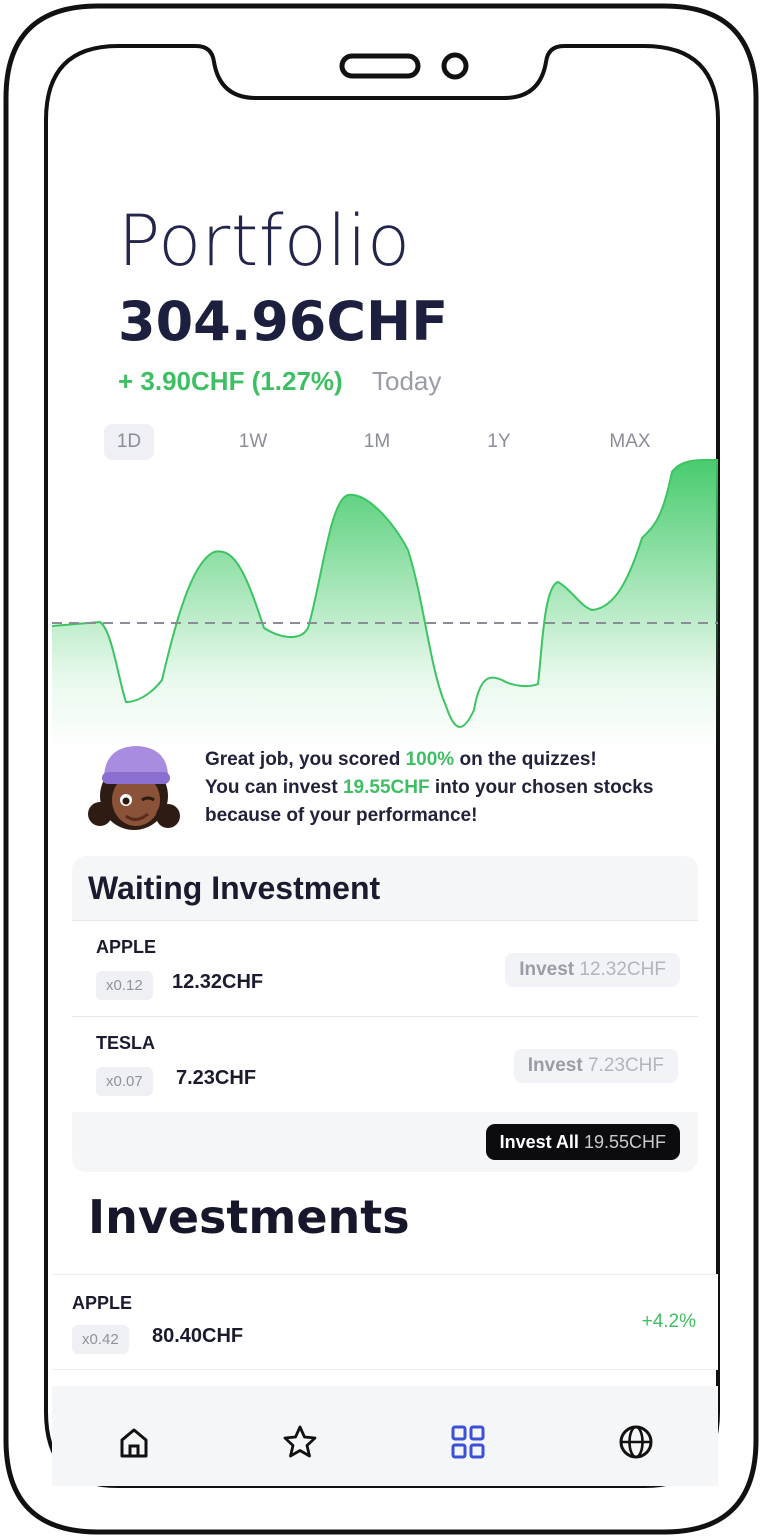 This screenshot has height=1538, width=762. I want to click on coach-line3: because of your performance!, so click(341, 815).